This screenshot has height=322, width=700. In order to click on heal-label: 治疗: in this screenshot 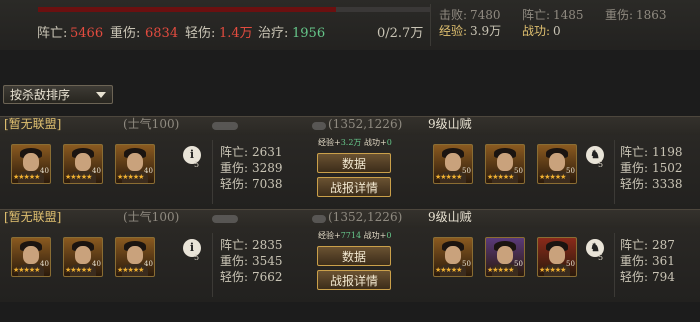, I will do `click(273, 33)`.